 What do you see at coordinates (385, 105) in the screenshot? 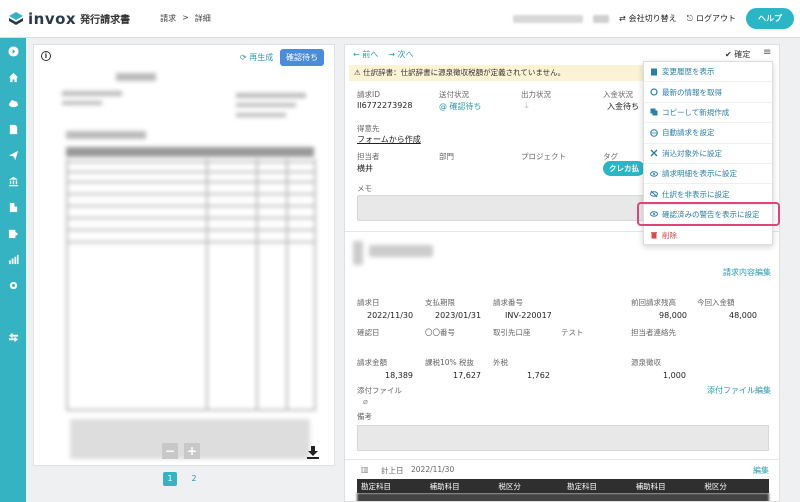
I see `invoice-id: Il6772273928` at bounding box center [385, 105].